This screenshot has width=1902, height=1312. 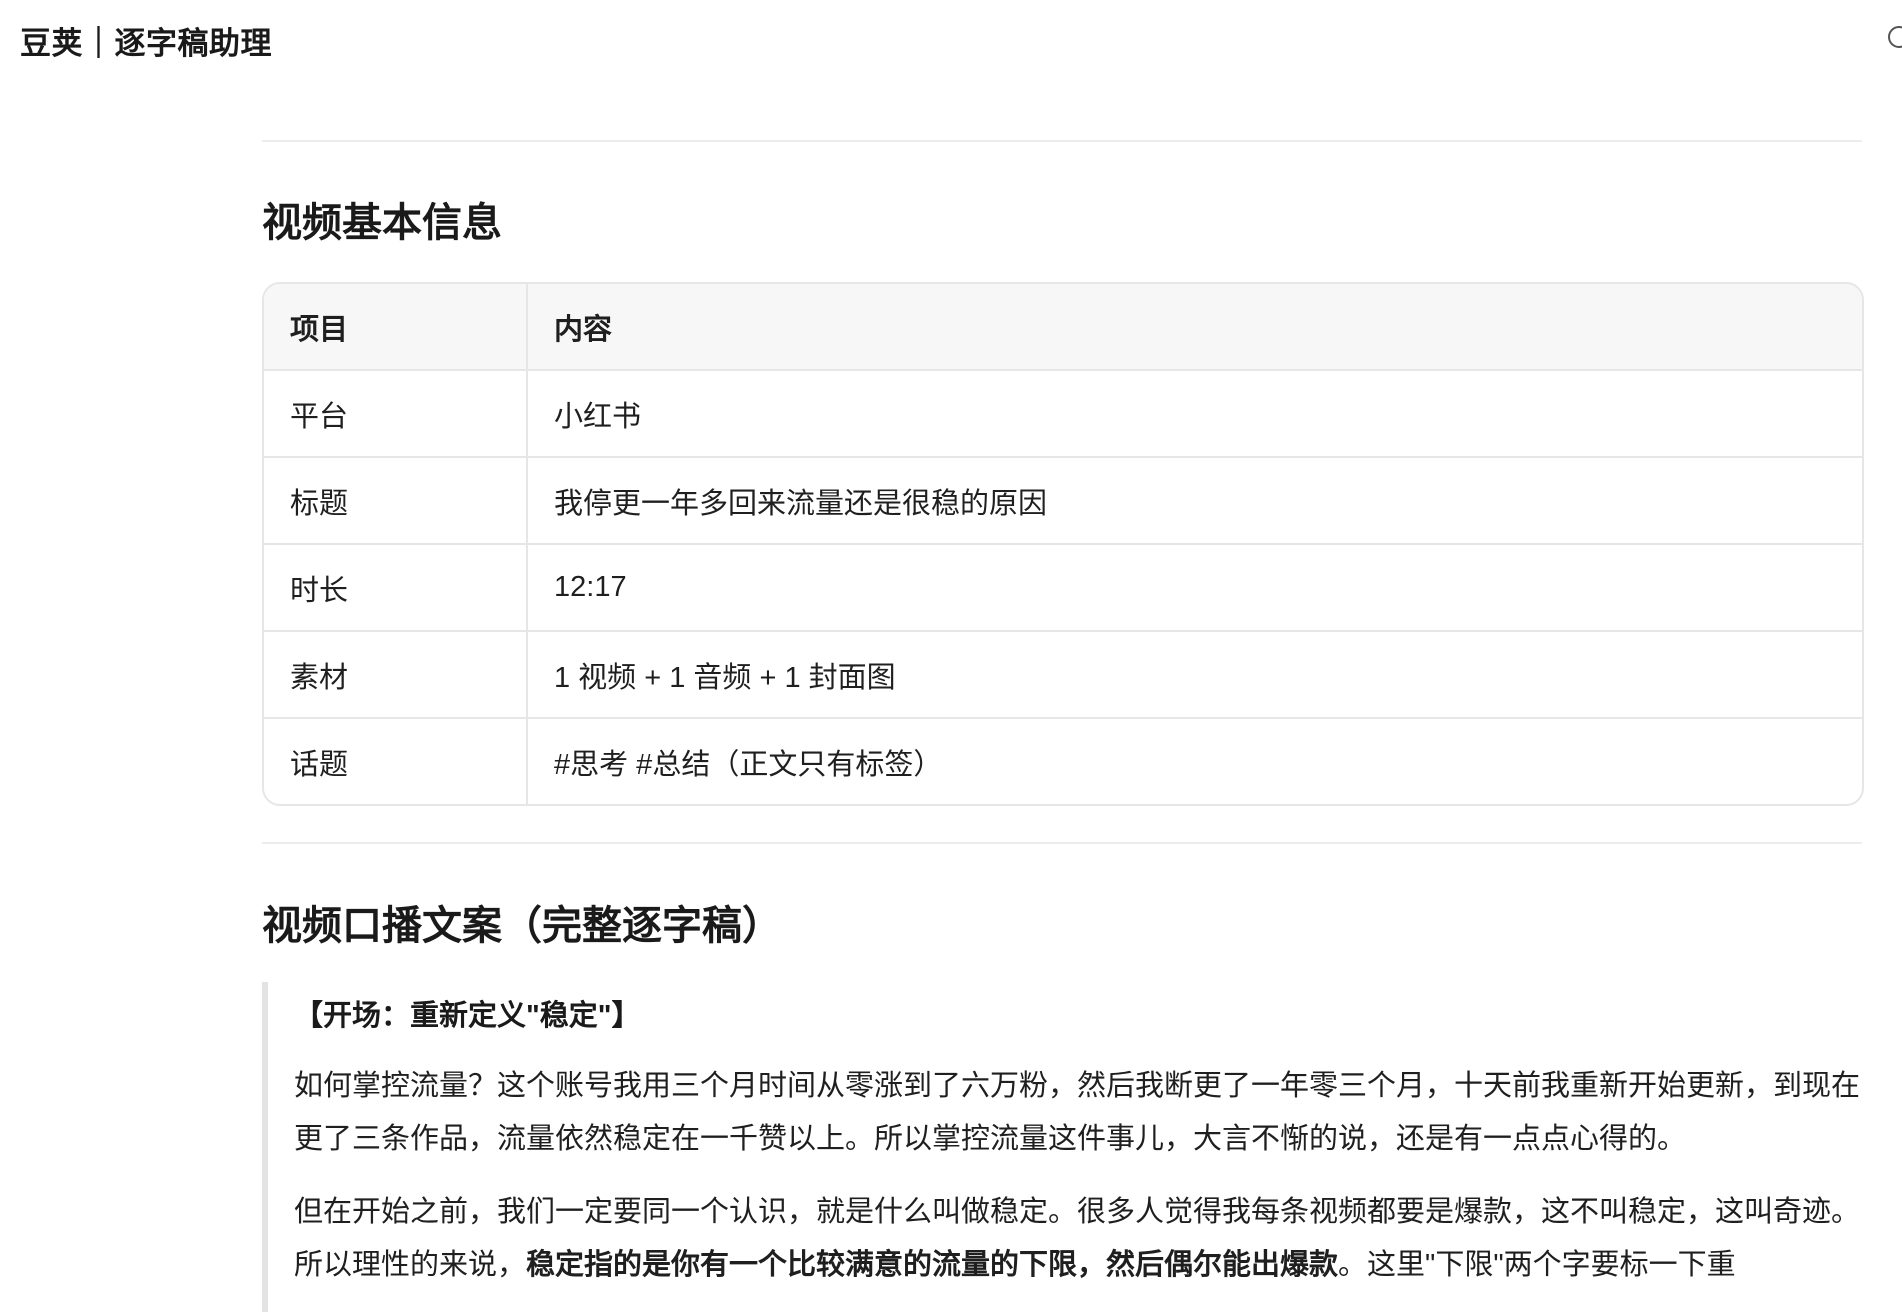 What do you see at coordinates (396, 501) in the screenshot?
I see `table-cell: 标题` at bounding box center [396, 501].